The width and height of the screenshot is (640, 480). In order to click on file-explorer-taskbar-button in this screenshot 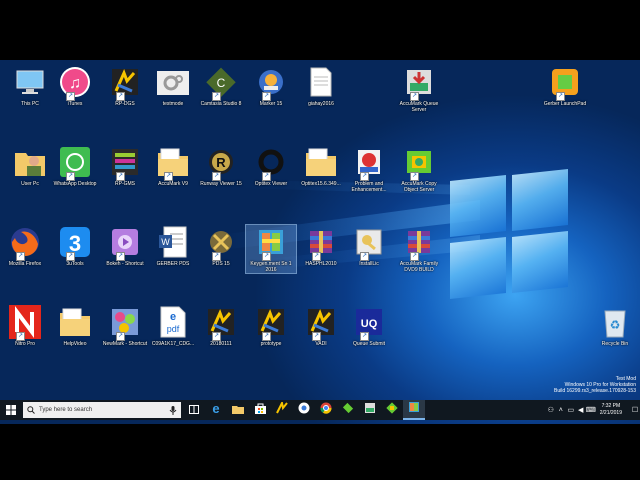, I will do `click(238, 410)`.